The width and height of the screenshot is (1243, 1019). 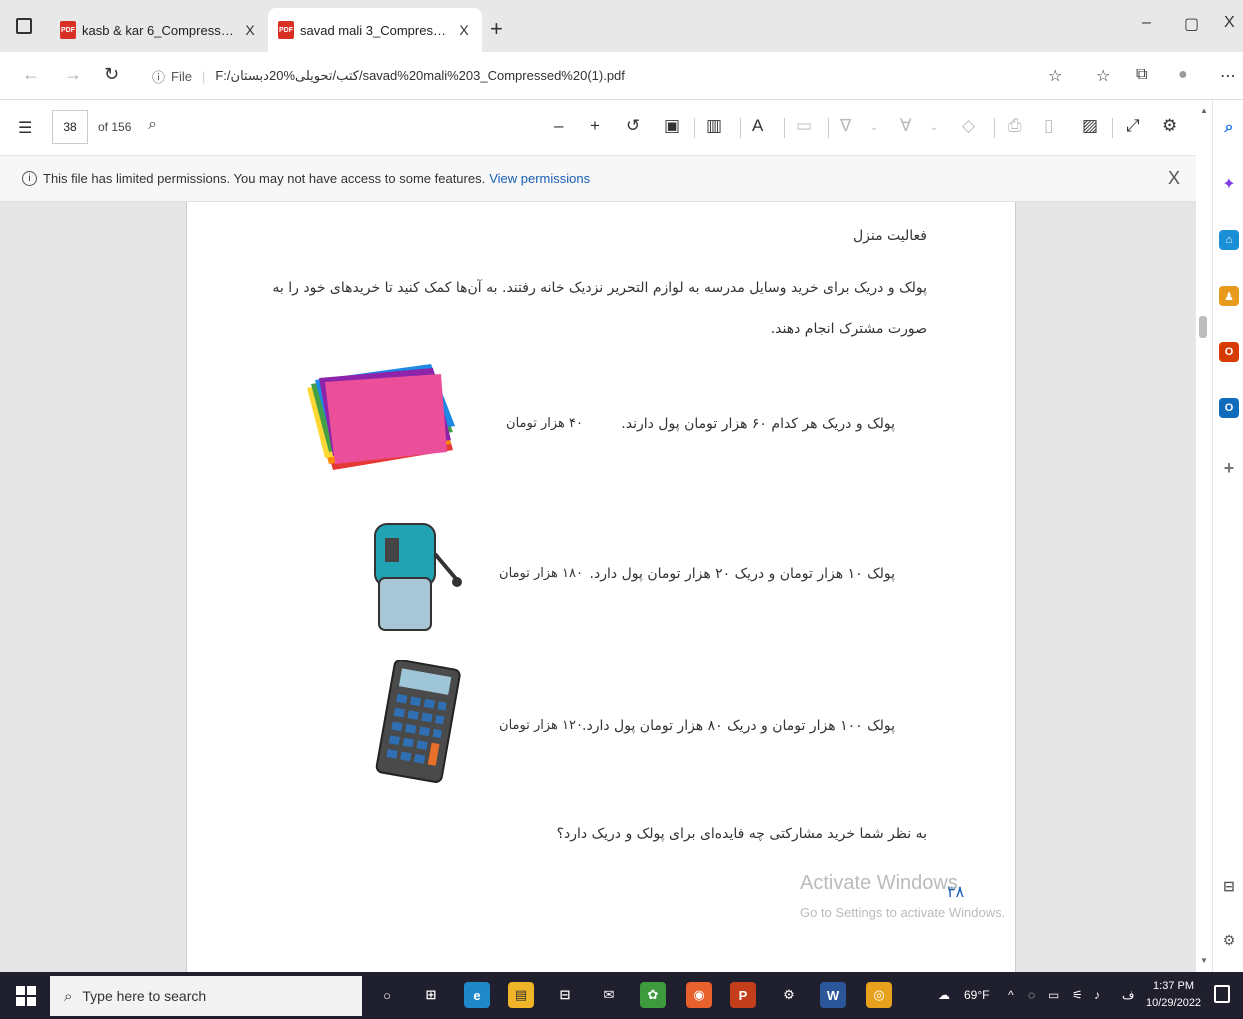 What do you see at coordinates (743, 995) in the screenshot?
I see `powerpoint-icon: P` at bounding box center [743, 995].